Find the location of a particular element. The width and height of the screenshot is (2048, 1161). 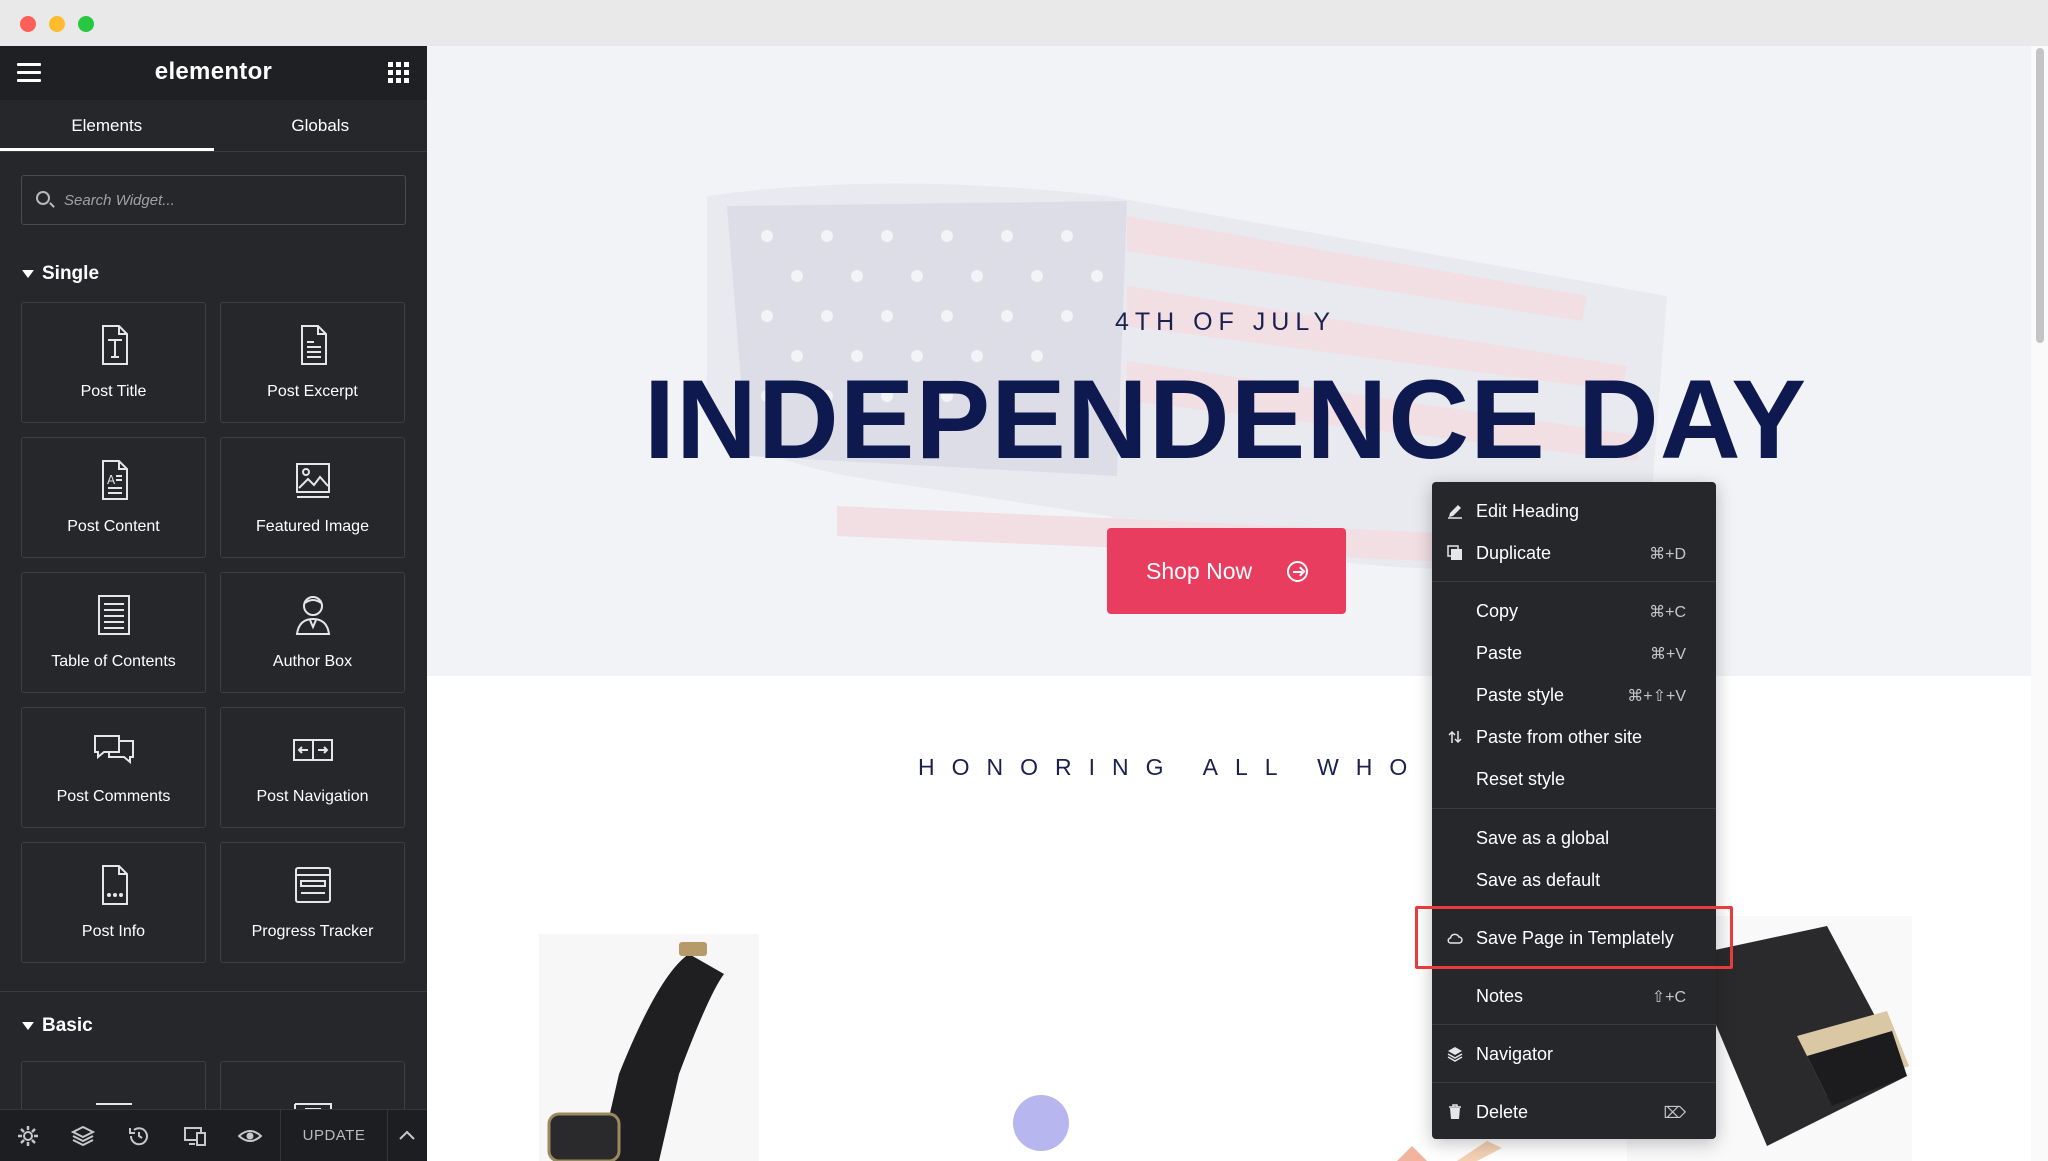

menu-item-paste-style: Paste style ⌘+⇧+V is located at coordinates (1574, 695).